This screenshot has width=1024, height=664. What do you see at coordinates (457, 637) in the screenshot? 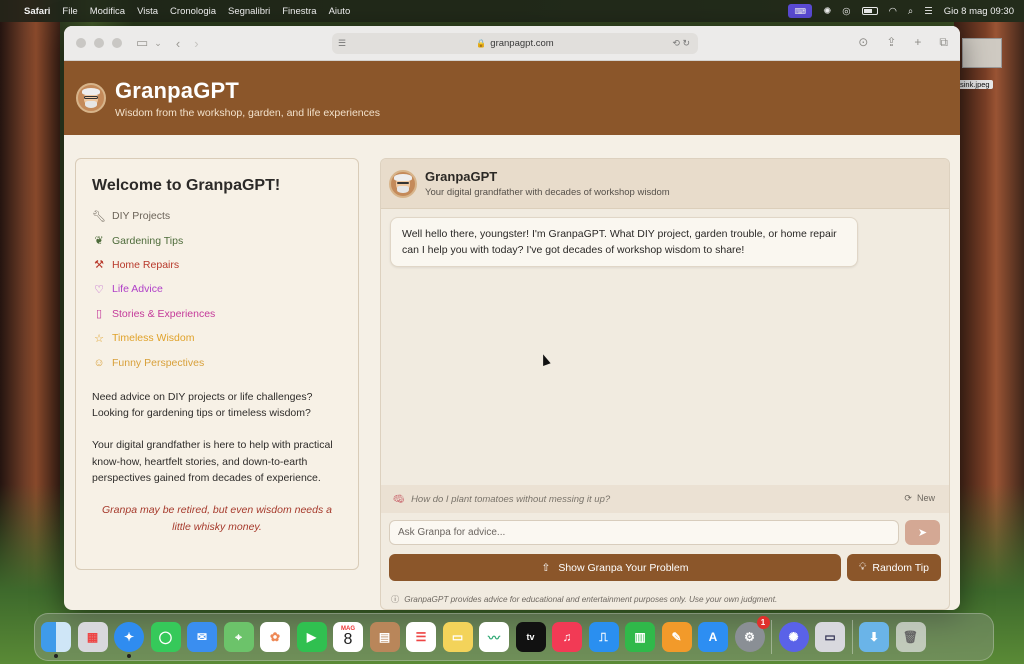
I see `notes-icon: ▭` at bounding box center [457, 637].